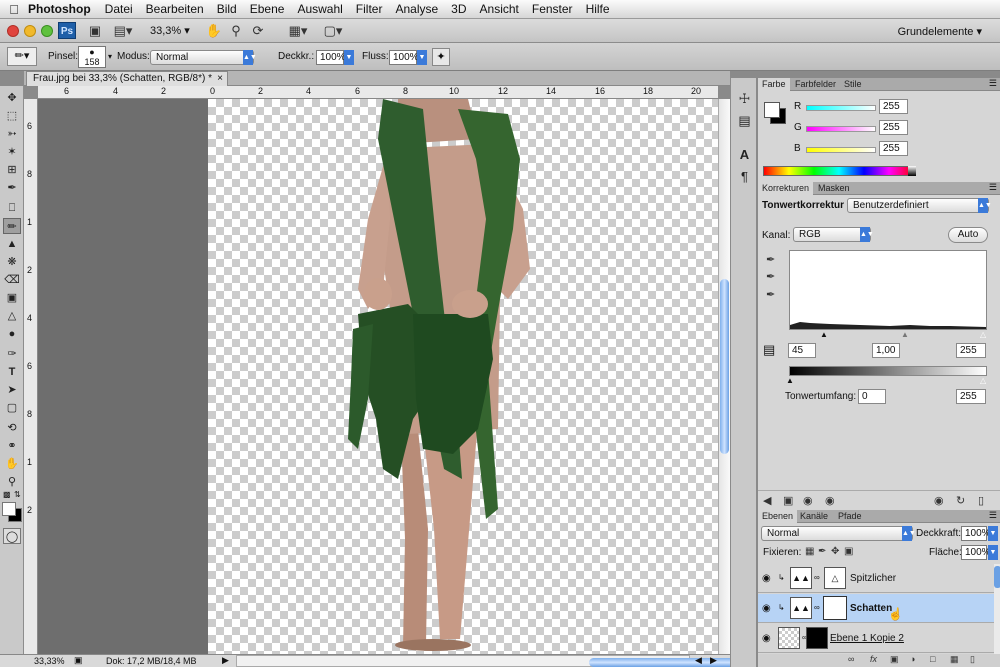 The width and height of the screenshot is (1000, 667). What do you see at coordinates (319, 9) in the screenshot?
I see `menu-auswahl: Auswahl` at bounding box center [319, 9].